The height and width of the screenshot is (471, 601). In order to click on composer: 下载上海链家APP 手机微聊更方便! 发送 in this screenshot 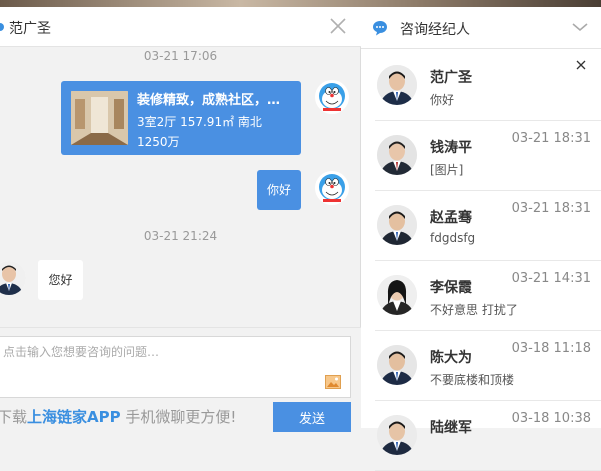, I will do `click(180, 379)`.